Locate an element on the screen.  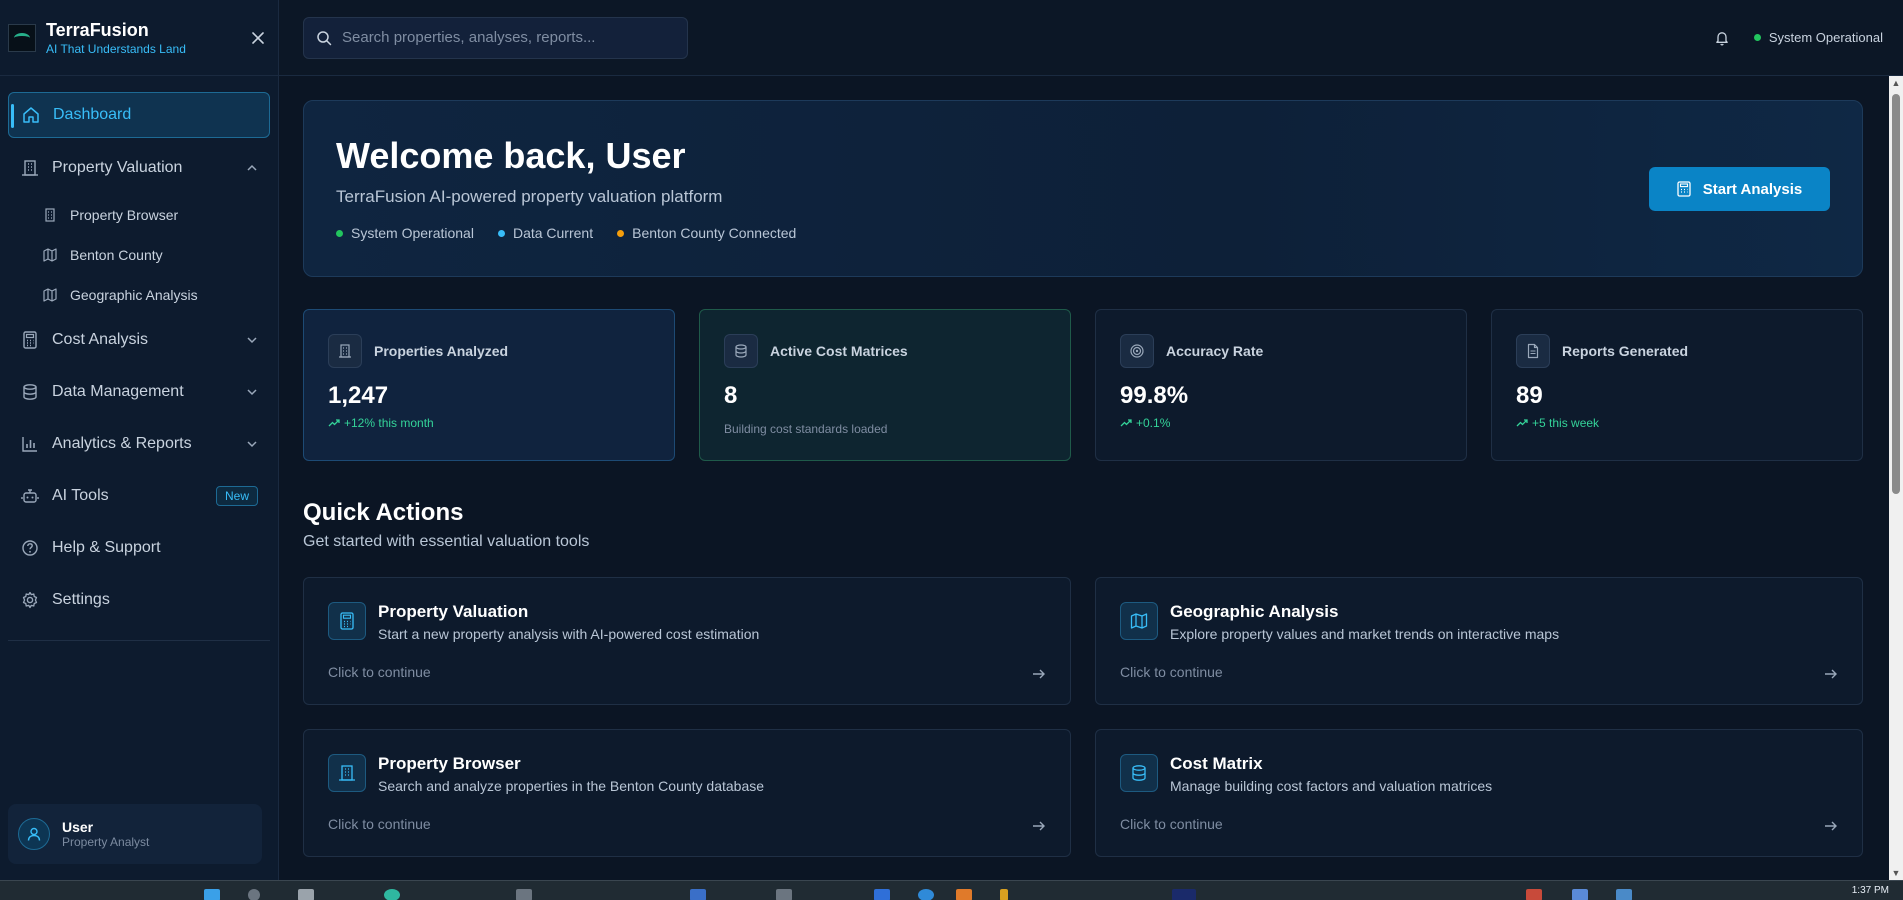
sidebar-subitem-geographic-analysis: Geographic Analysis is located at coordinates (139, 295).